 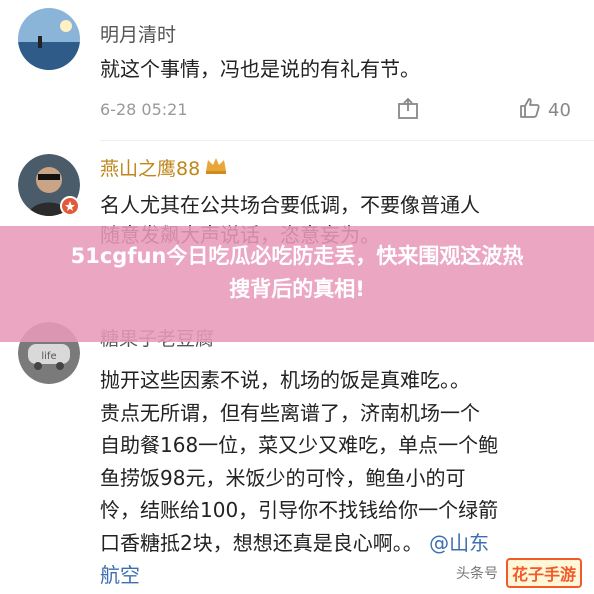 I want to click on like-count: 40, so click(x=559, y=110).